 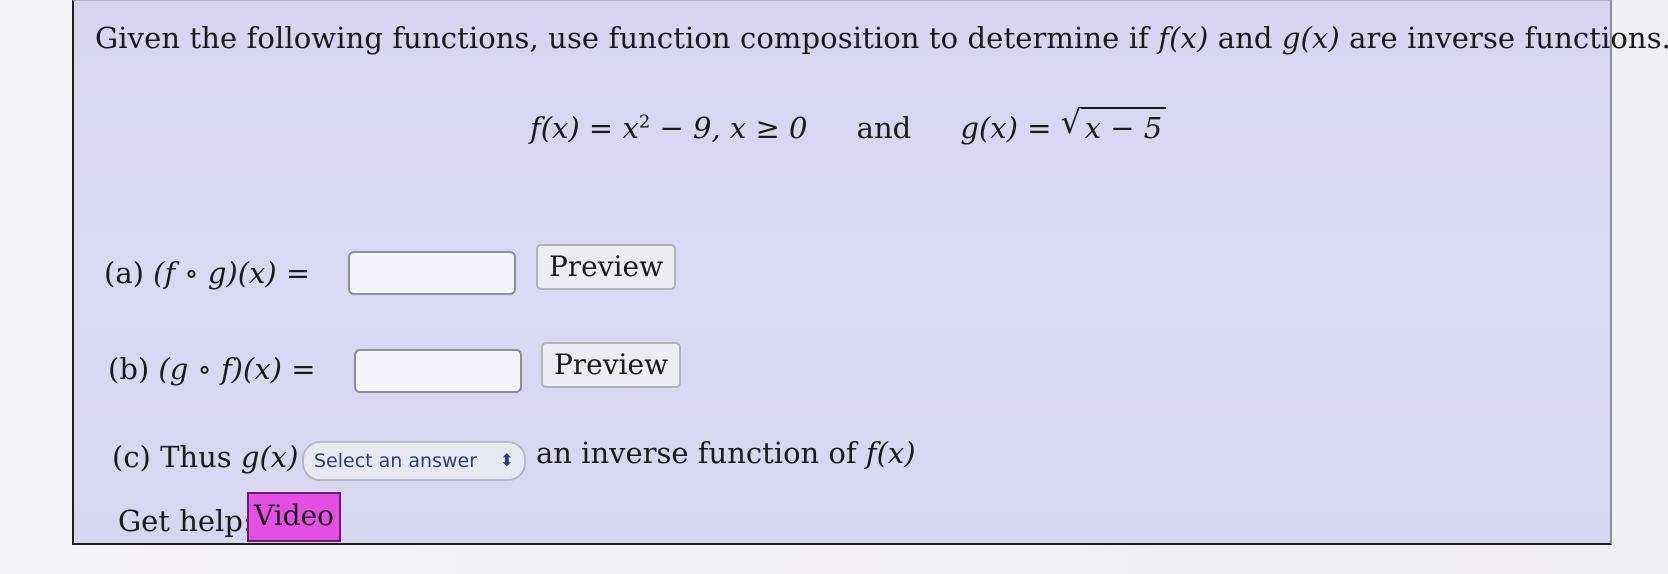 I want to click on question-text-part: are inverse functions., so click(x=1503, y=38).